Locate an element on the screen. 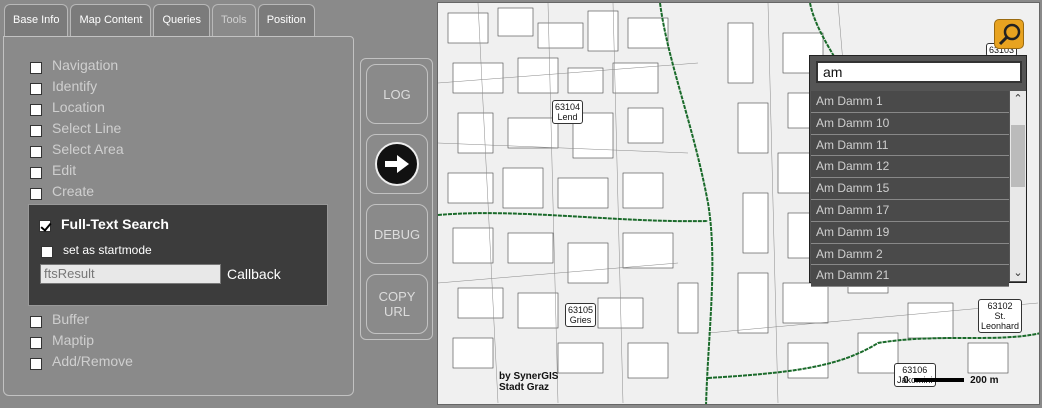  district-name: Gries is located at coordinates (580, 320).